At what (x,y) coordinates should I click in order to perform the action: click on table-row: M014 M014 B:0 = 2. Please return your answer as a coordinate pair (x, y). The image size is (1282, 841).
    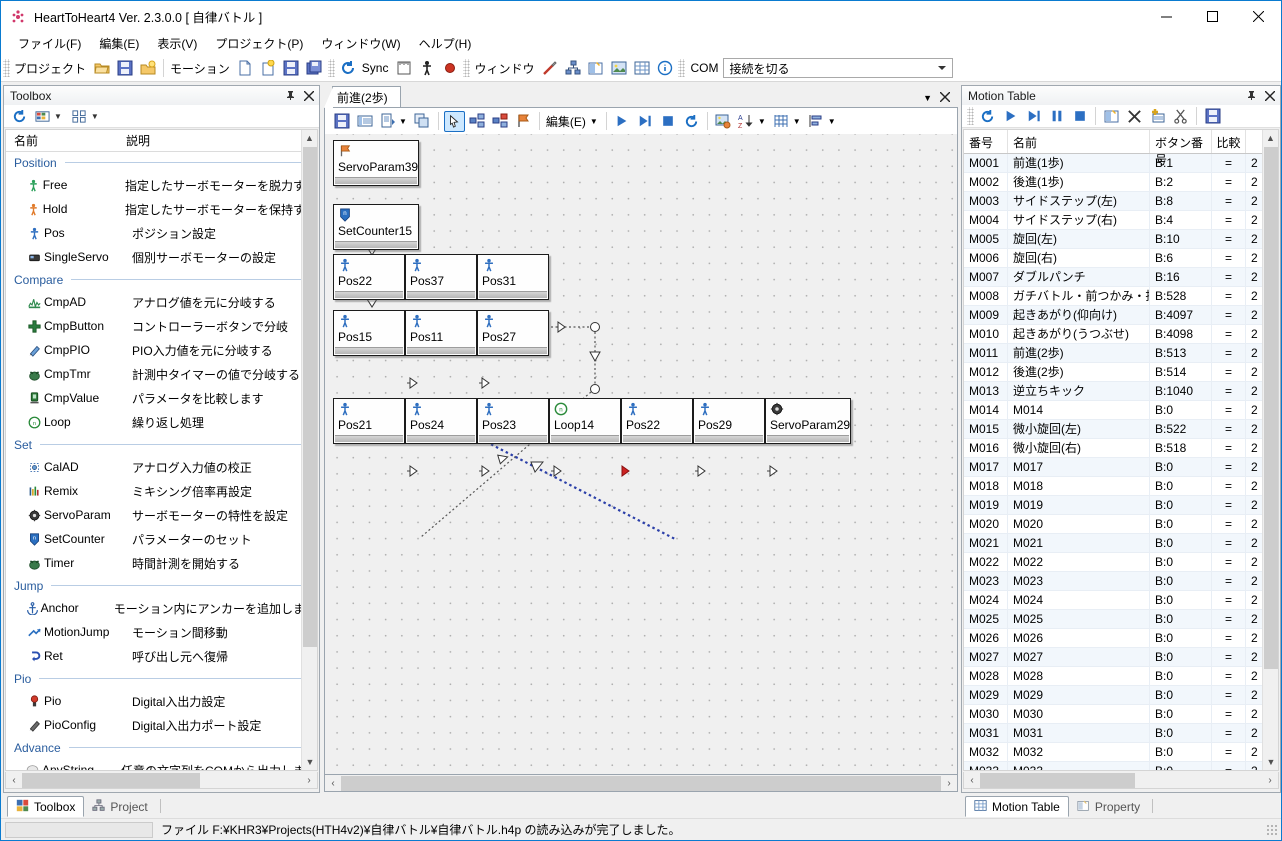
    Looking at the image, I should click on (1121, 410).